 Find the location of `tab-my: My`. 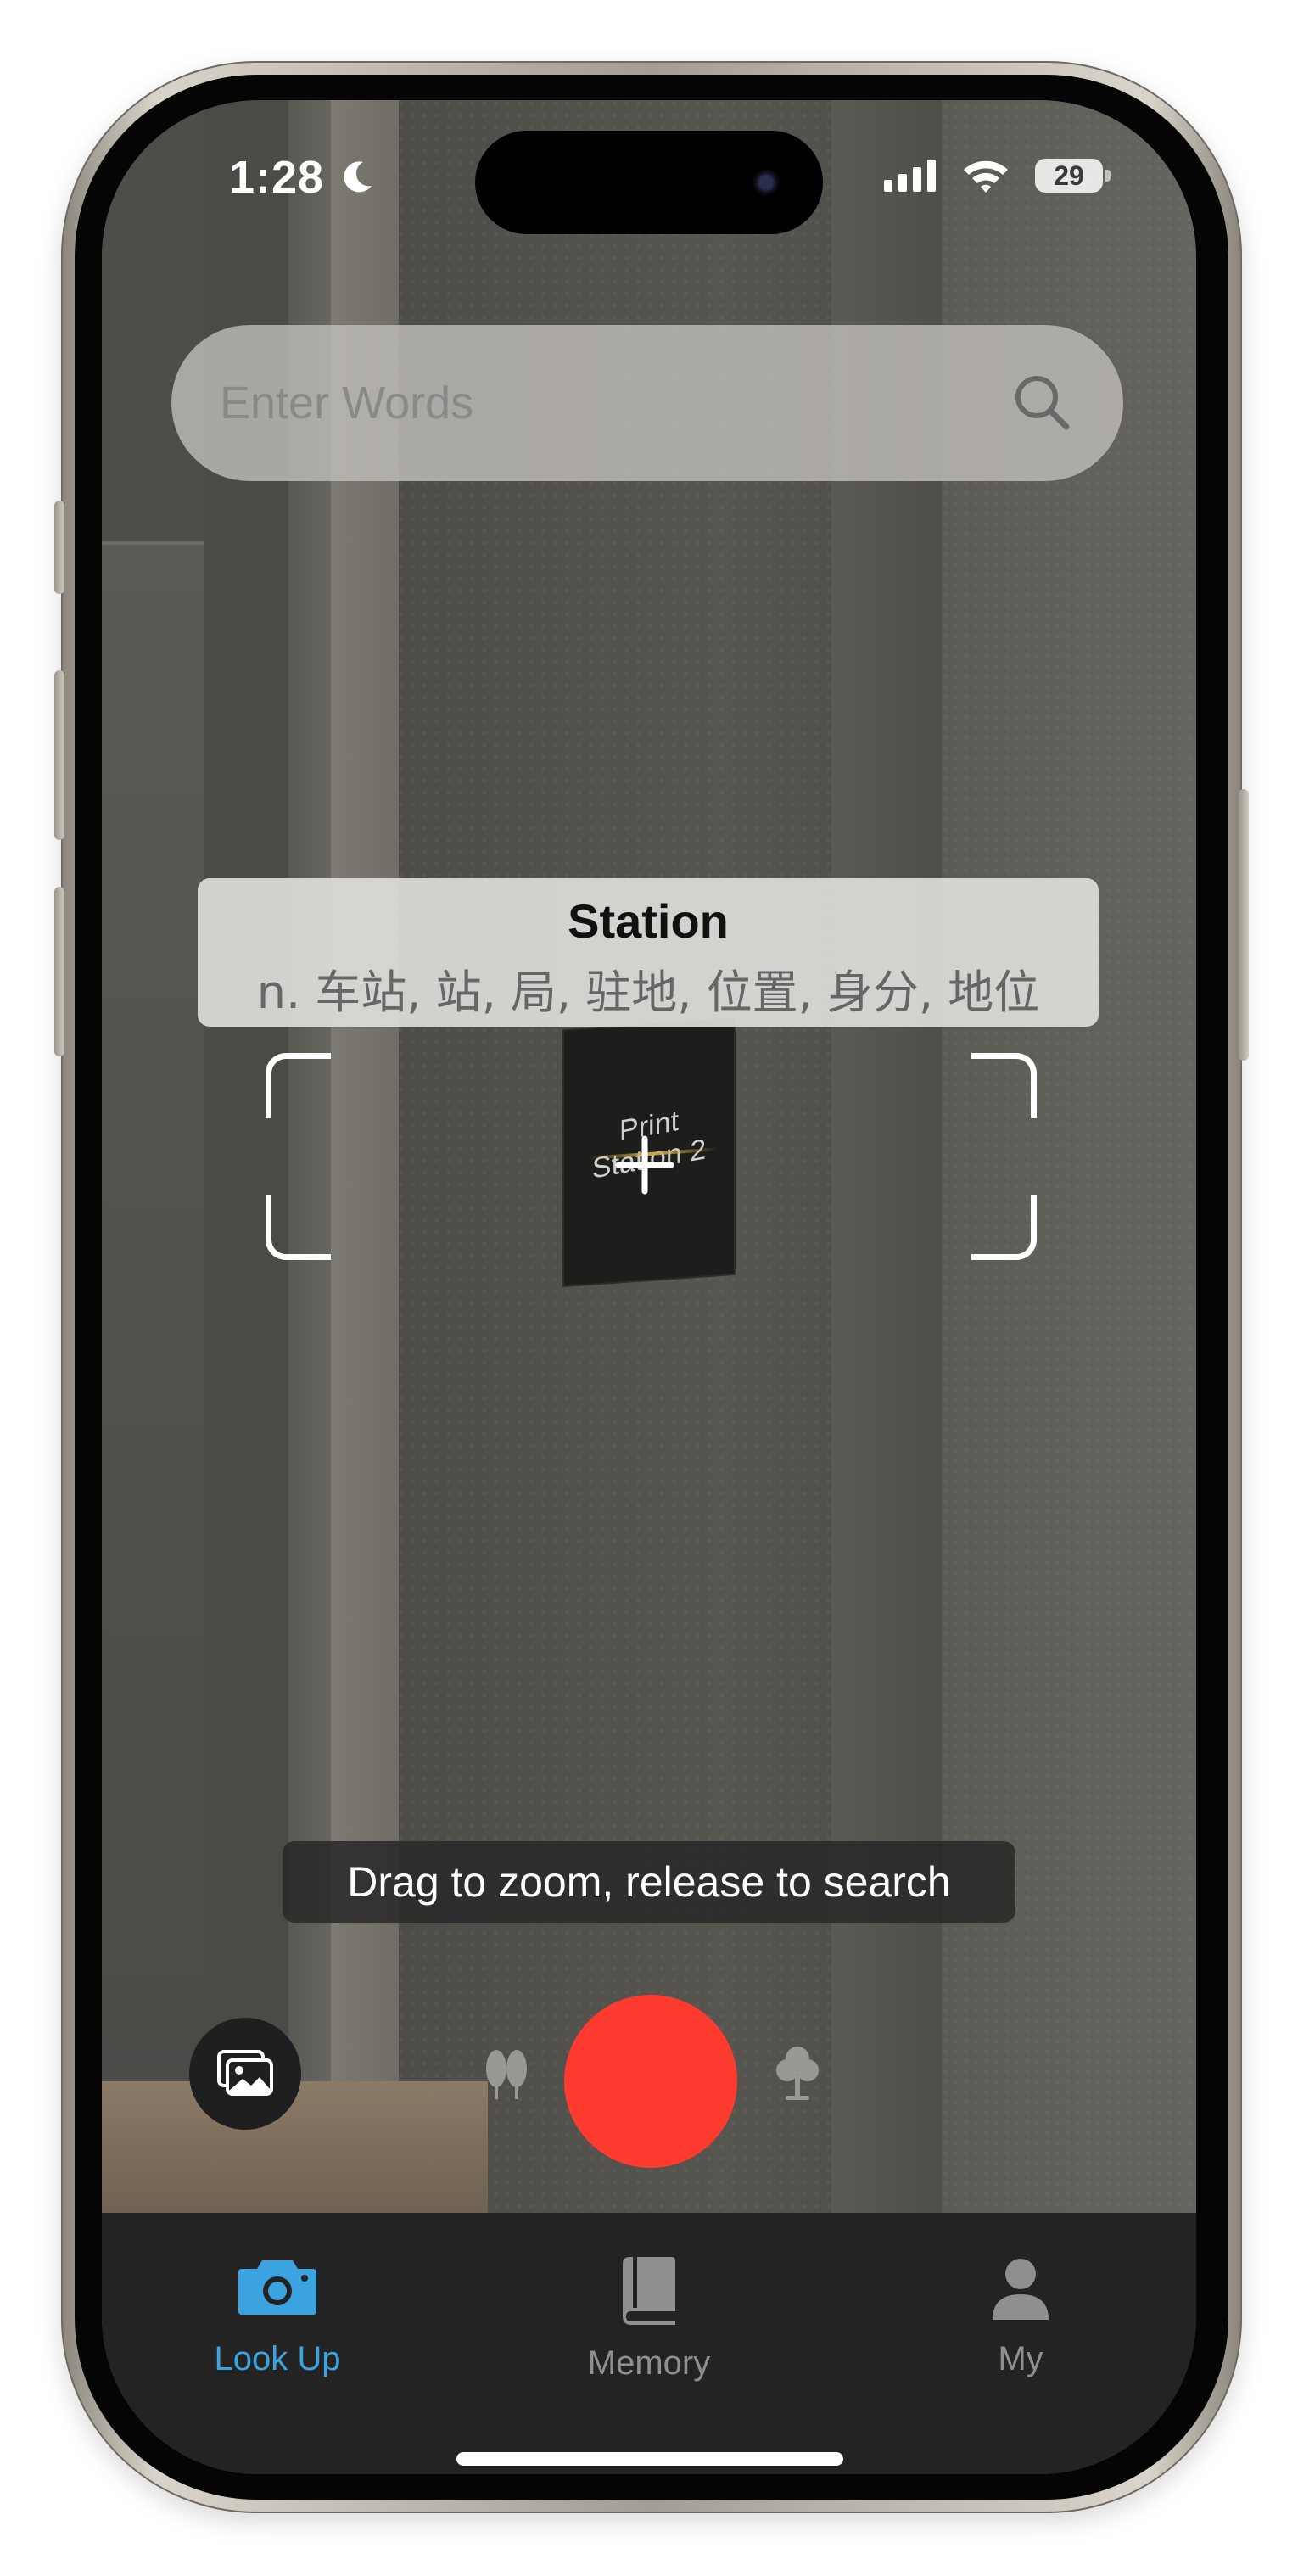

tab-my: My is located at coordinates (1021, 2298).